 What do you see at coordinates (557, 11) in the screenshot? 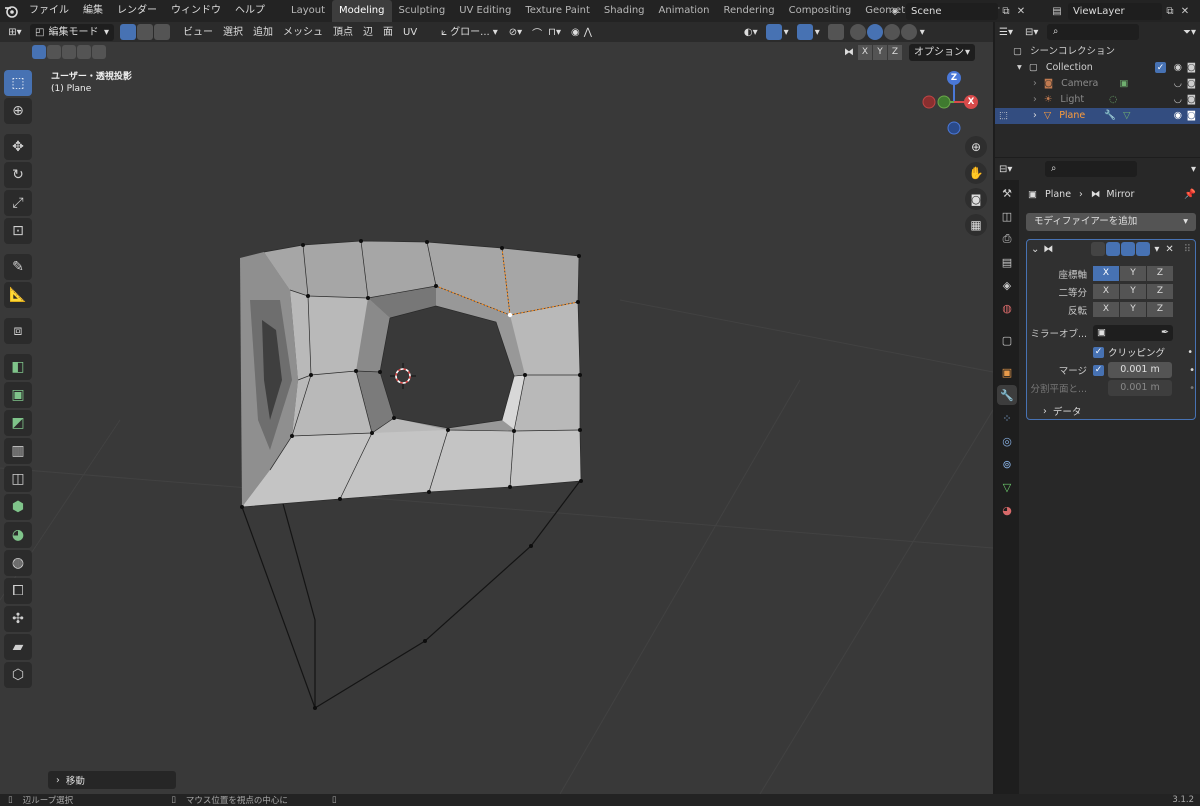
I see `tab-texture-paint: Texture Paint` at bounding box center [557, 11].